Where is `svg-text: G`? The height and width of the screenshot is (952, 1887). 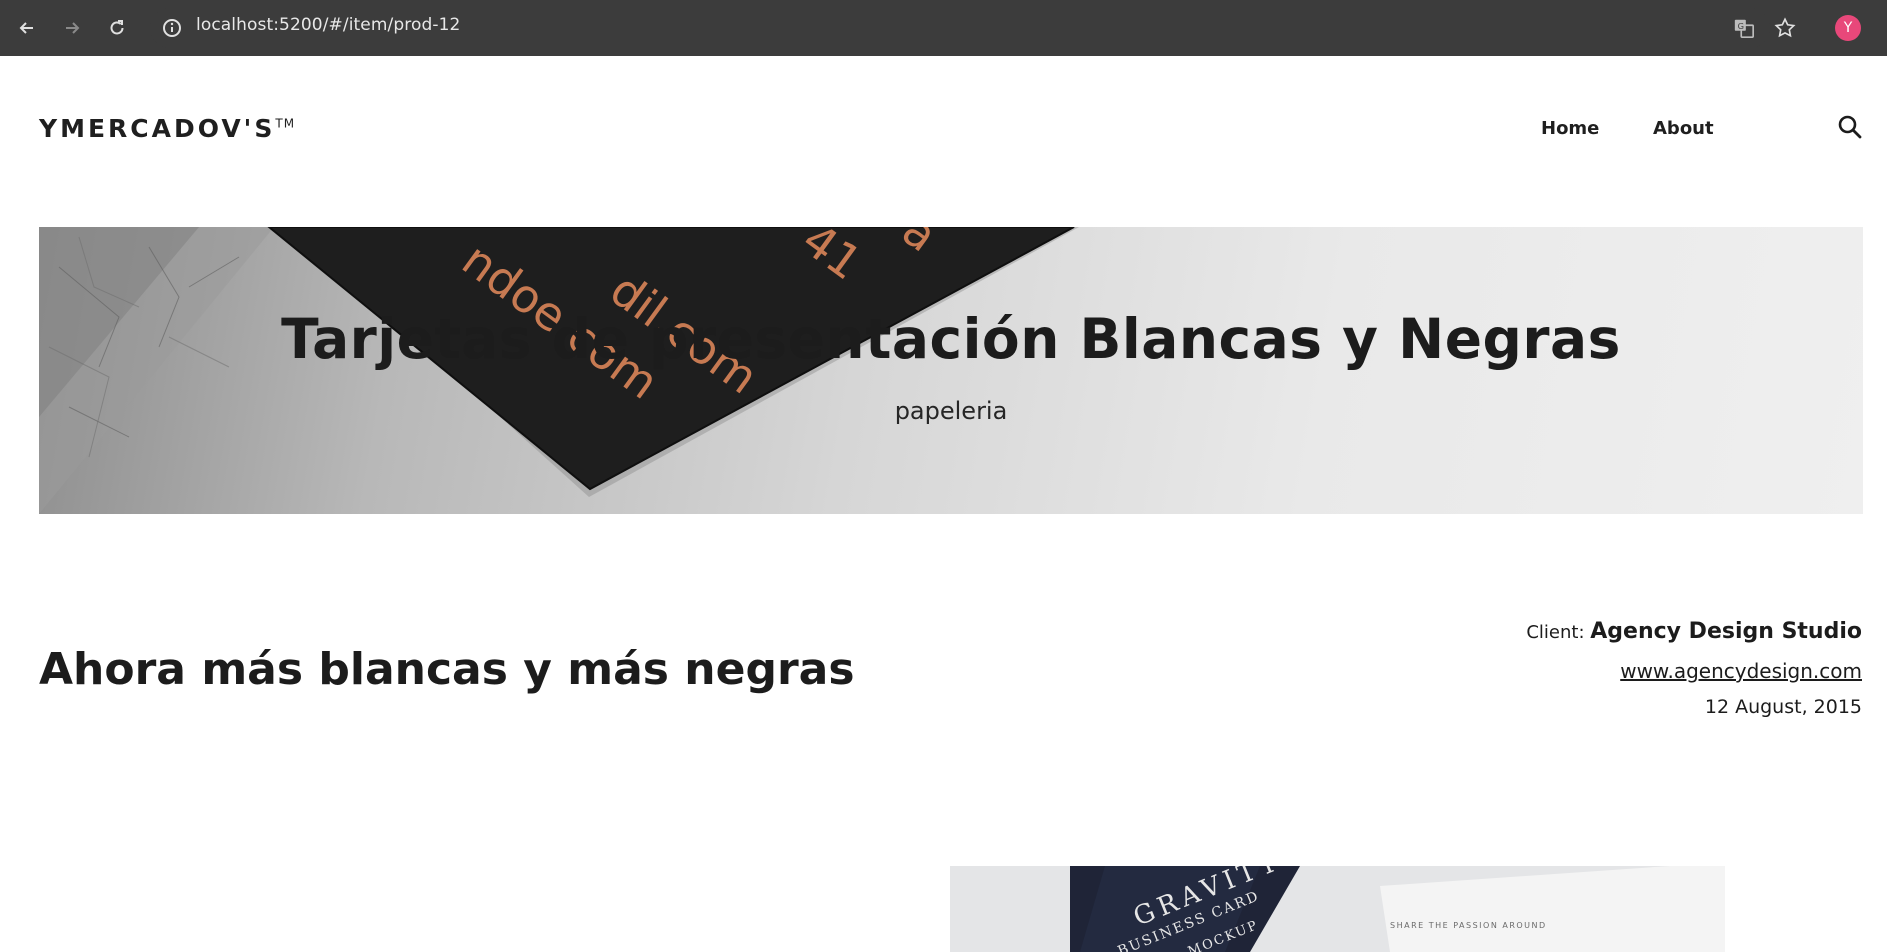
svg-text: G is located at coordinates (1741, 26).